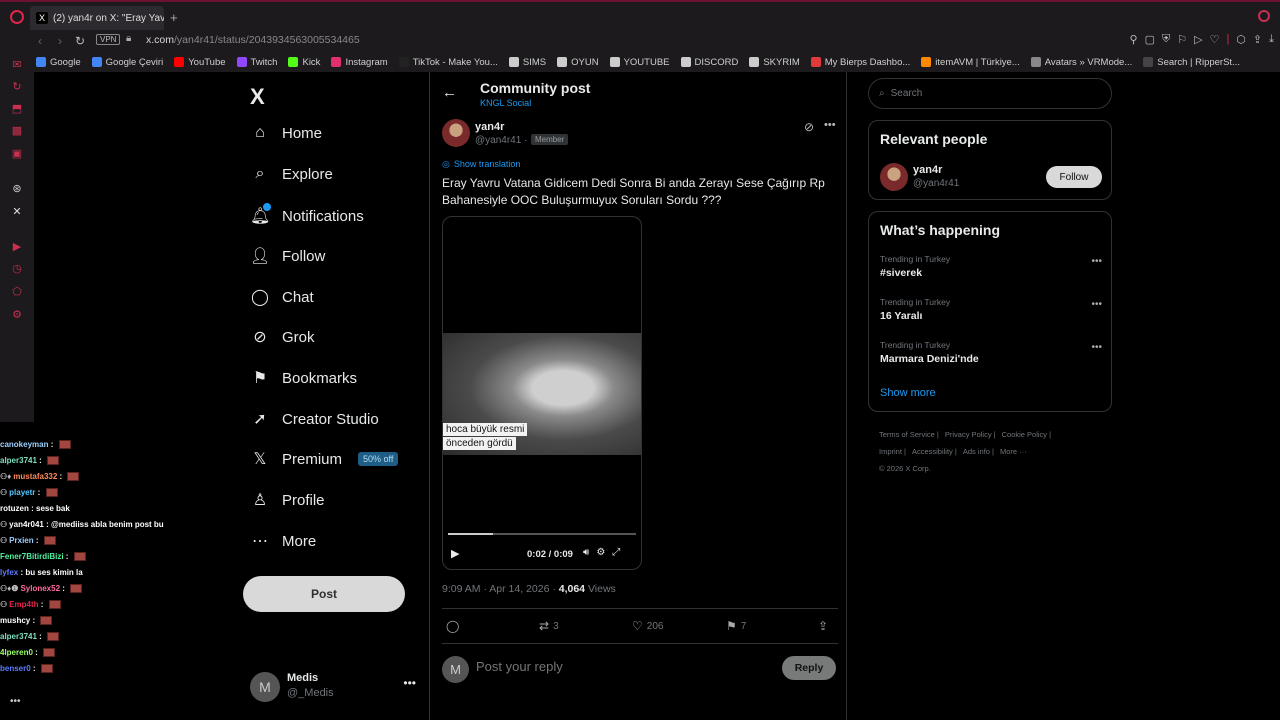 The image size is (1280, 720). What do you see at coordinates (894, 177) in the screenshot?
I see `relevant-avatar` at bounding box center [894, 177].